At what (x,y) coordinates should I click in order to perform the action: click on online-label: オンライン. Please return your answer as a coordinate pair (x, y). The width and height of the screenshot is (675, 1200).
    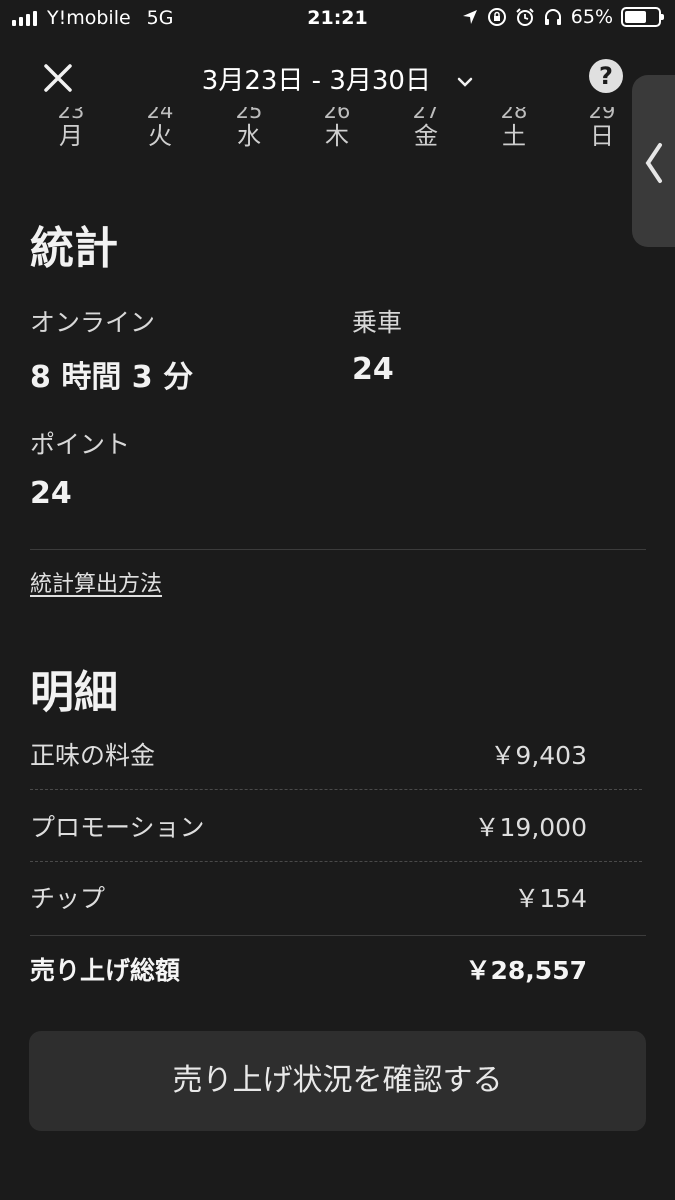
    Looking at the image, I should click on (93, 322).